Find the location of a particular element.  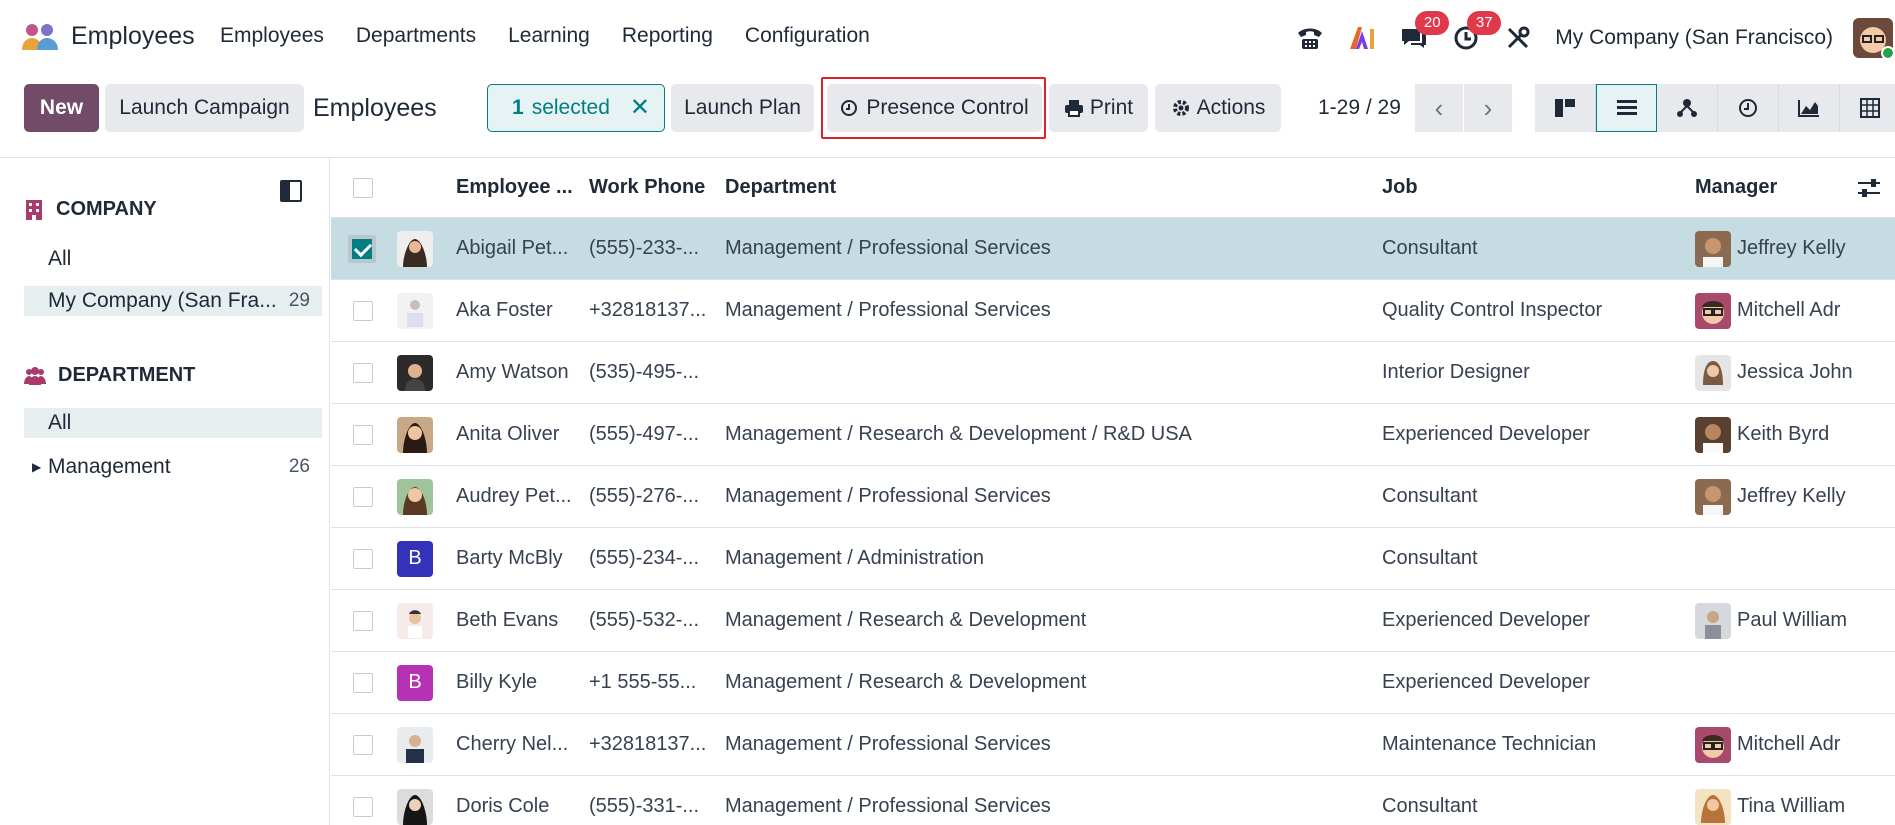

company-switcher: My Company (San Francisco) is located at coordinates (1694, 38).